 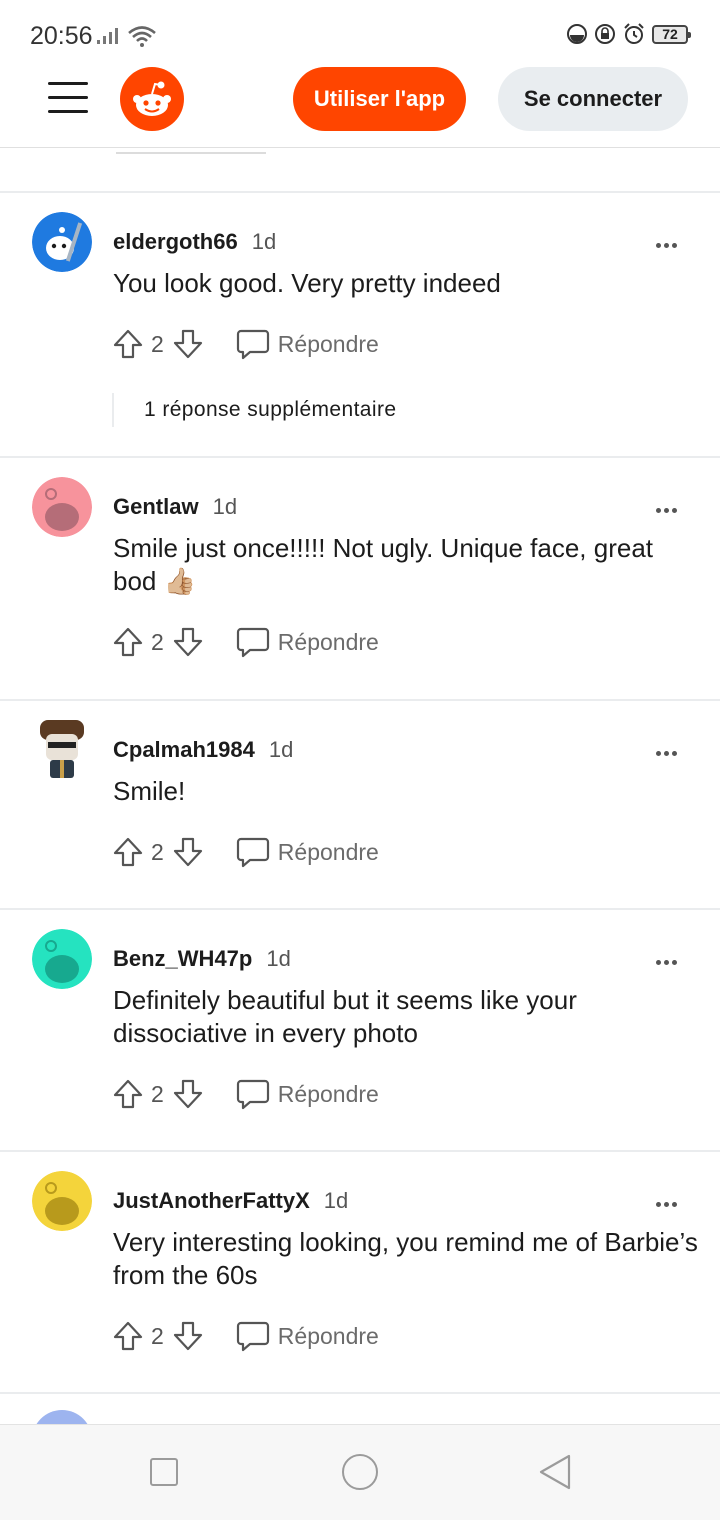 What do you see at coordinates (175, 507) in the screenshot?
I see `comment-author: Gentlaw 1d` at bounding box center [175, 507].